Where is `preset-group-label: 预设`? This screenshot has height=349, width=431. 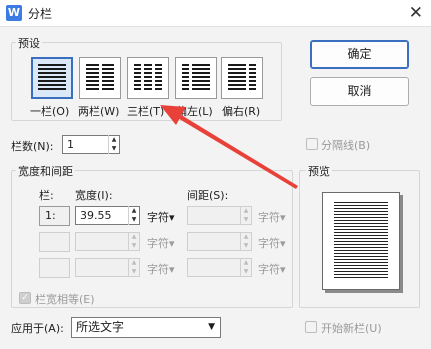
preset-group-label: 预设 is located at coordinates (29, 43).